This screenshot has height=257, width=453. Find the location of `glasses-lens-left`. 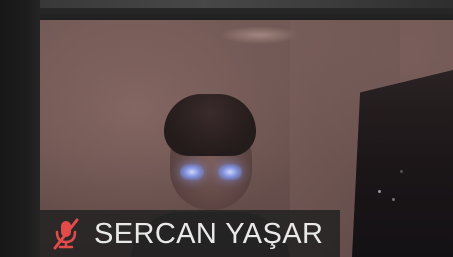

glasses-lens-left is located at coordinates (192, 172).